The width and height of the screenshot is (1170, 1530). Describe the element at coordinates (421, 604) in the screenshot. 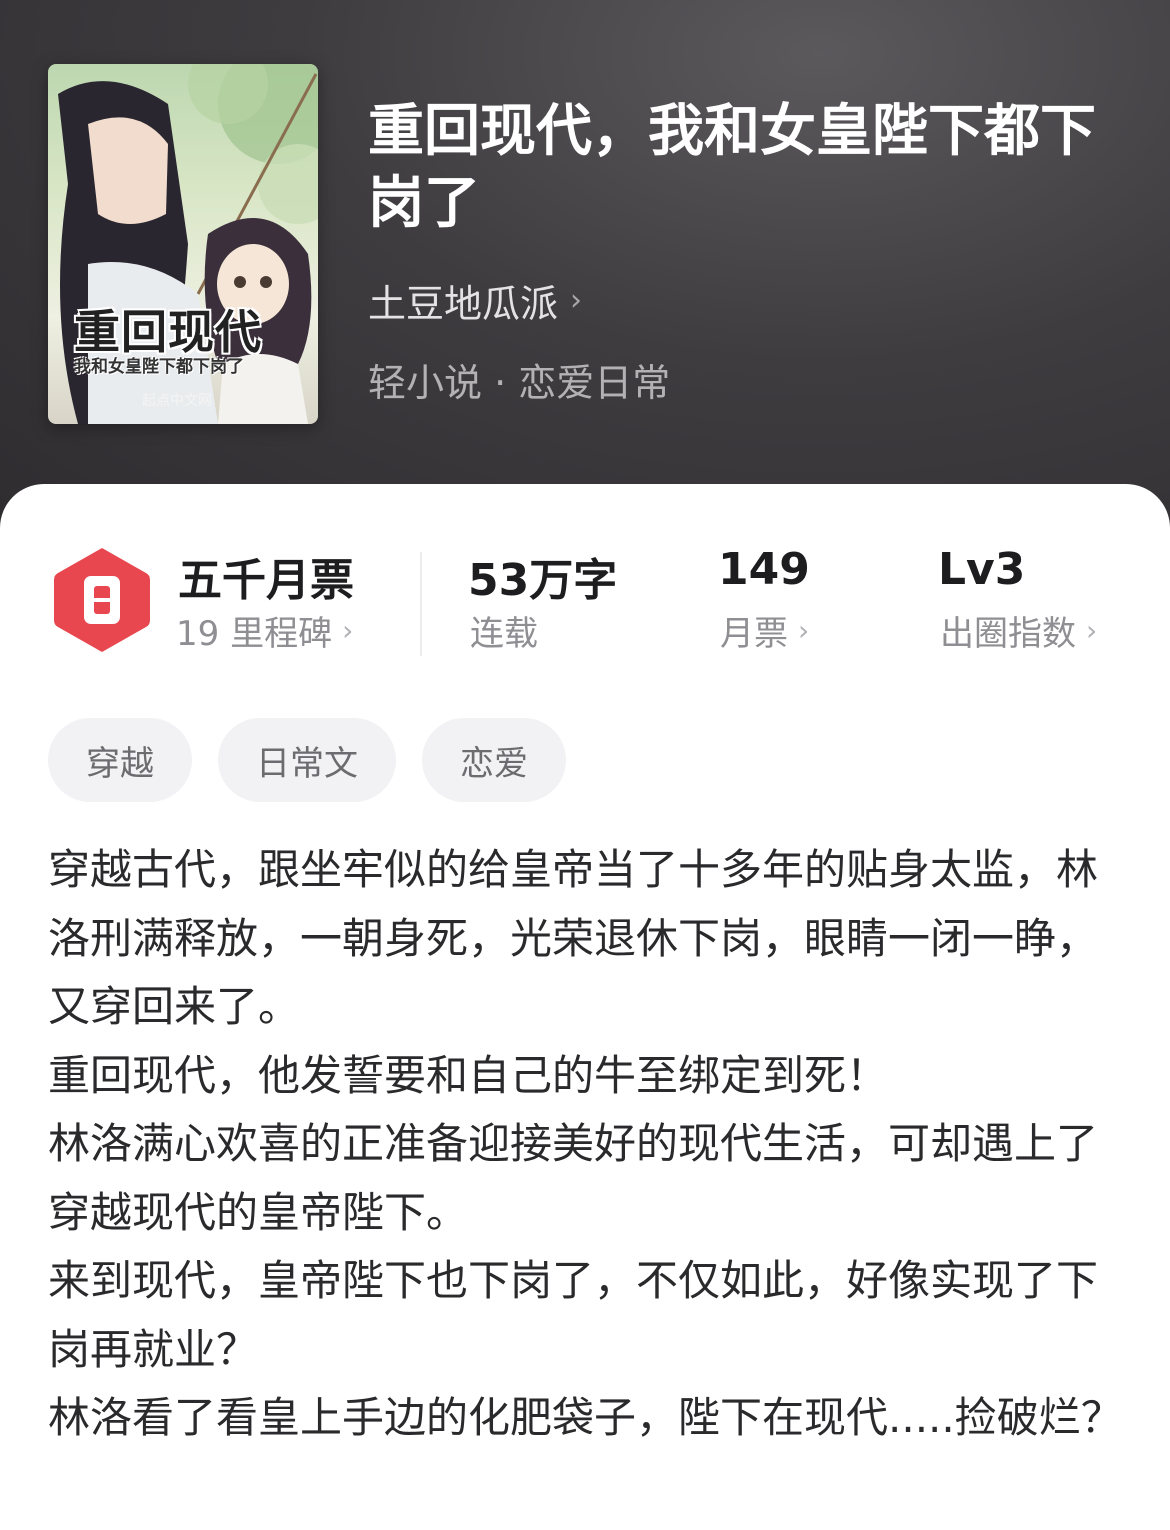

I see `stats-divider` at that location.